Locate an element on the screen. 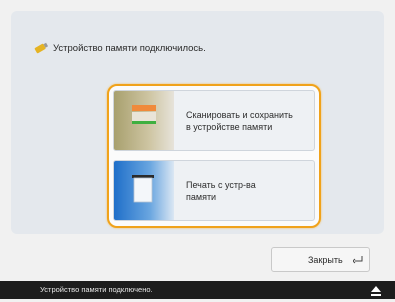  connected-message: Устройство памяти подключилось. is located at coordinates (129, 48).